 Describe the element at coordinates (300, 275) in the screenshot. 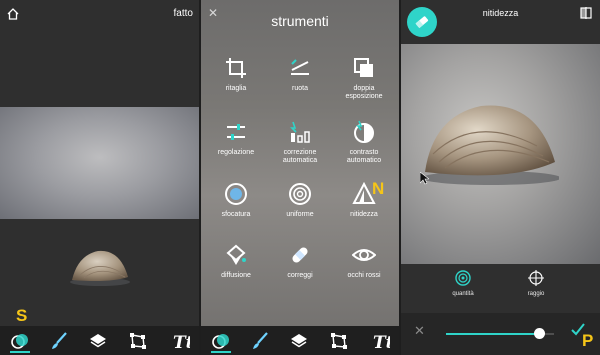

I see `tool-label: correggi` at that location.